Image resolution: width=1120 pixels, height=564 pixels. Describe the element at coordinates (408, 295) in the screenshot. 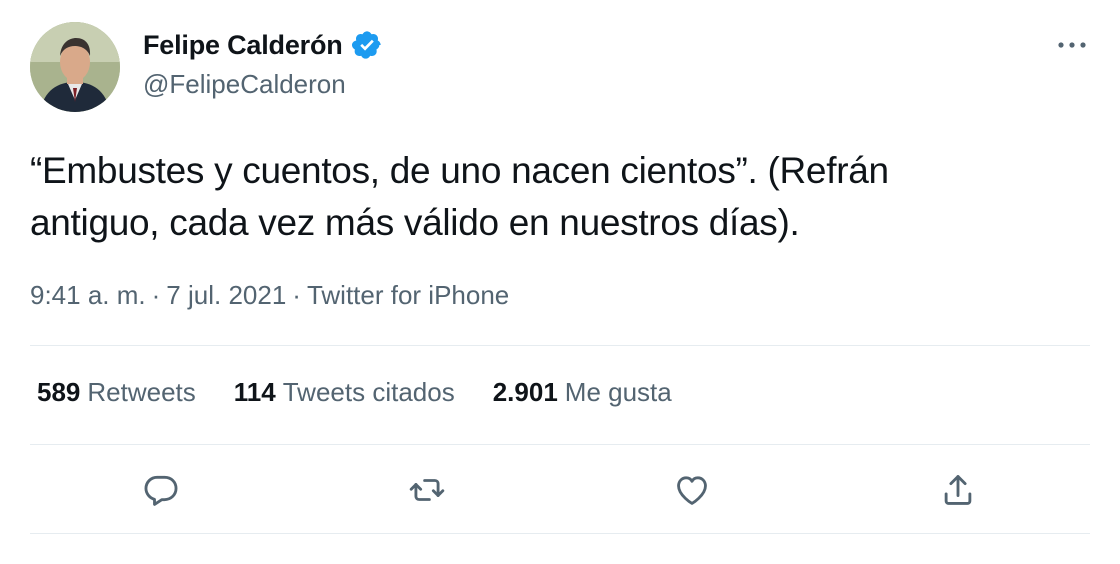

I see `tweet-source: Twitter for iPhone` at that location.